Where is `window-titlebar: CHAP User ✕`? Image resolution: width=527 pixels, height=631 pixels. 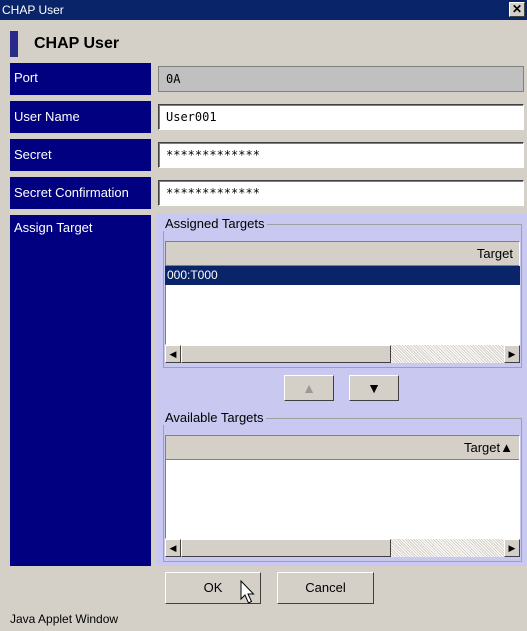
window-titlebar: CHAP User ✕ is located at coordinates (263, 10).